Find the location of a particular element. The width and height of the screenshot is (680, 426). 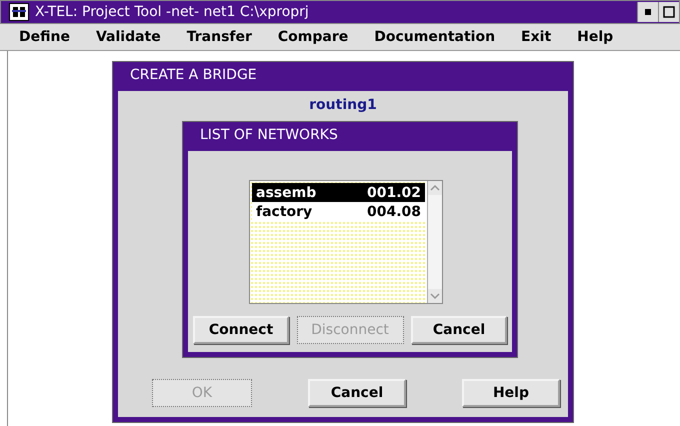

menu-item: Transfer is located at coordinates (219, 37).